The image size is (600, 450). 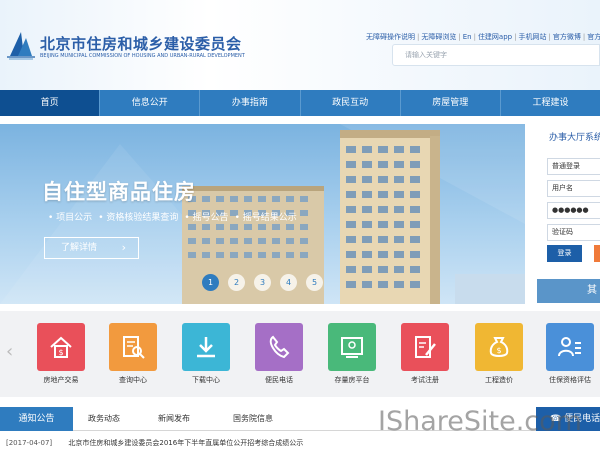 I want to click on site-watermark: IShareSite.com, so click(x=480, y=421).